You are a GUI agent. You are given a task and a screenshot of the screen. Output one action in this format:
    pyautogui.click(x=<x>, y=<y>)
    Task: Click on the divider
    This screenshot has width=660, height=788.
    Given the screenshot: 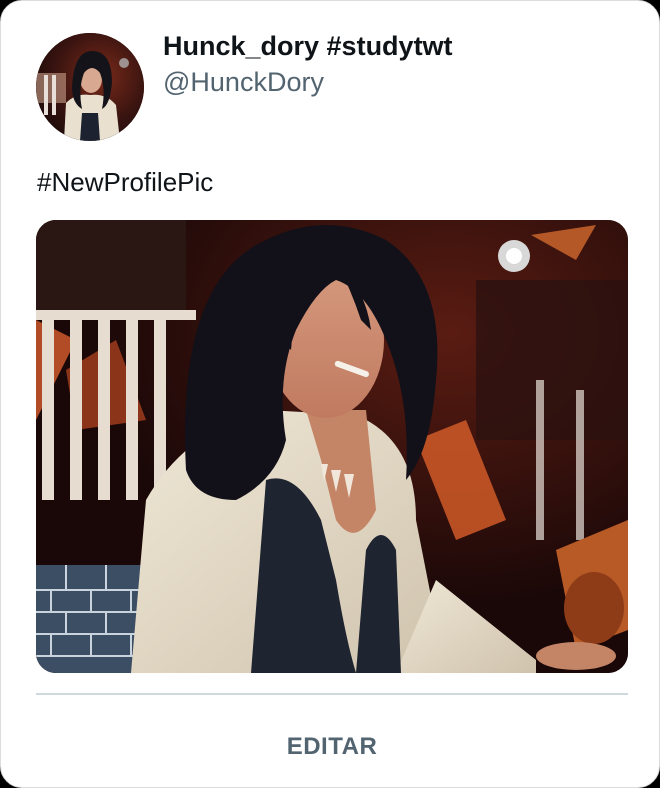 What is the action you would take?
    pyautogui.click(x=332, y=694)
    